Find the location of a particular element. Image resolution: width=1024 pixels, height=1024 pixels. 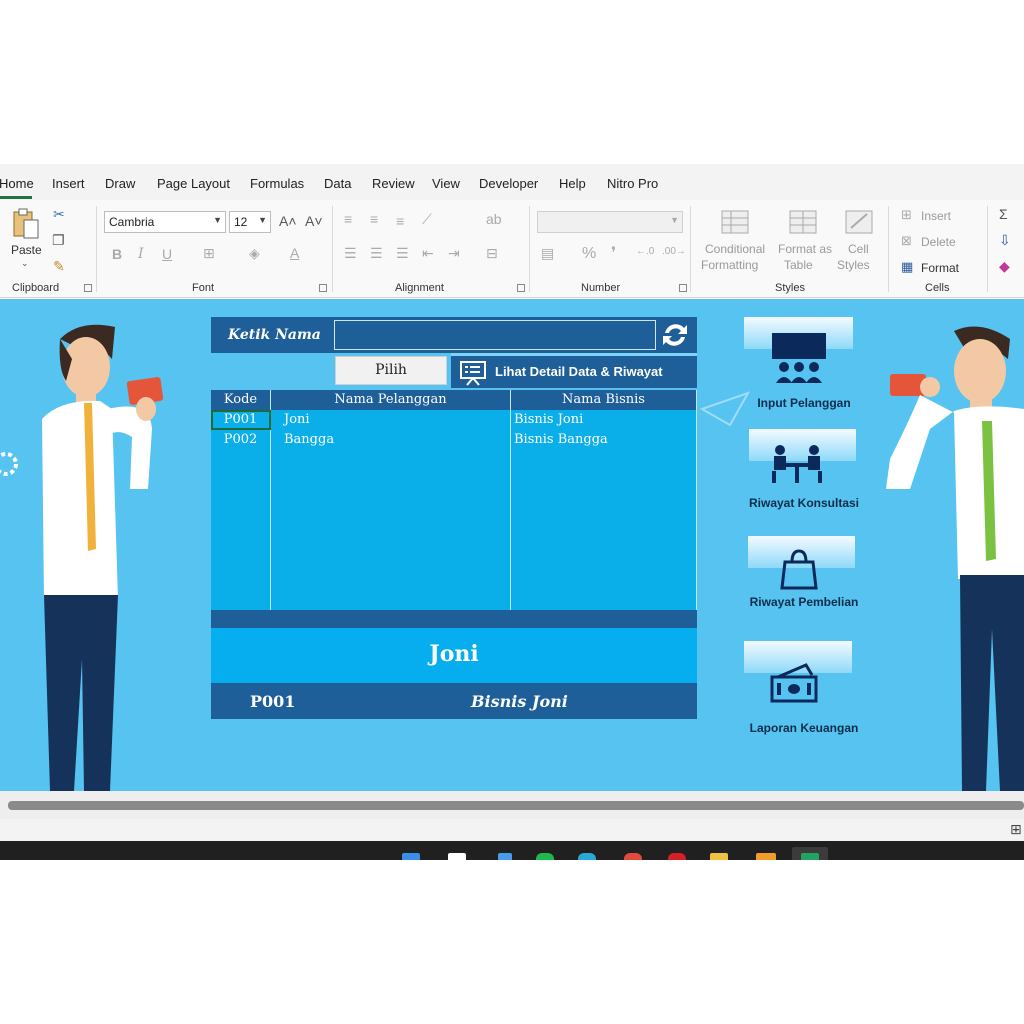

align-top-icon: ≡ is located at coordinates (348, 219).